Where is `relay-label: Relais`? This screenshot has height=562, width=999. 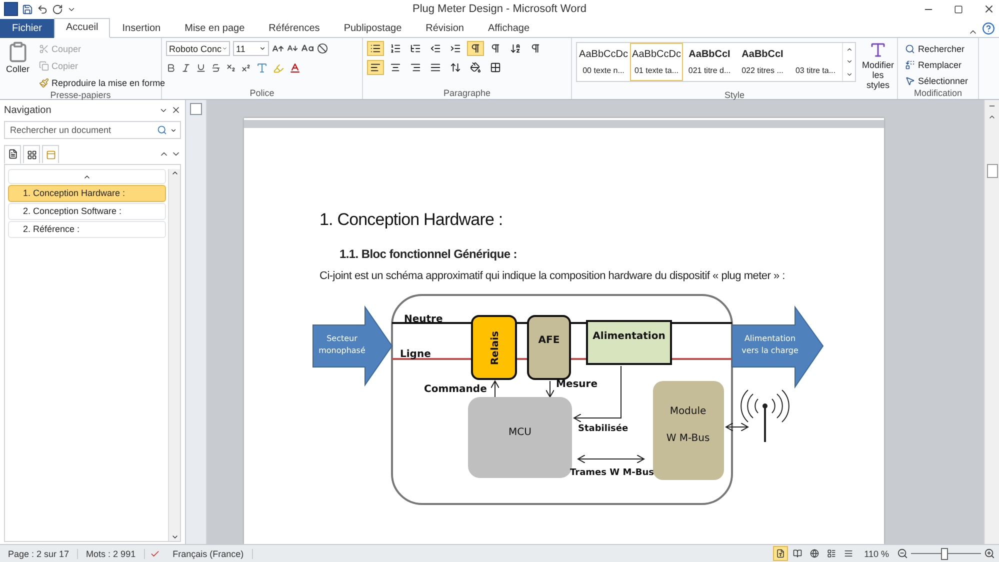 relay-label: Relais is located at coordinates (495, 348).